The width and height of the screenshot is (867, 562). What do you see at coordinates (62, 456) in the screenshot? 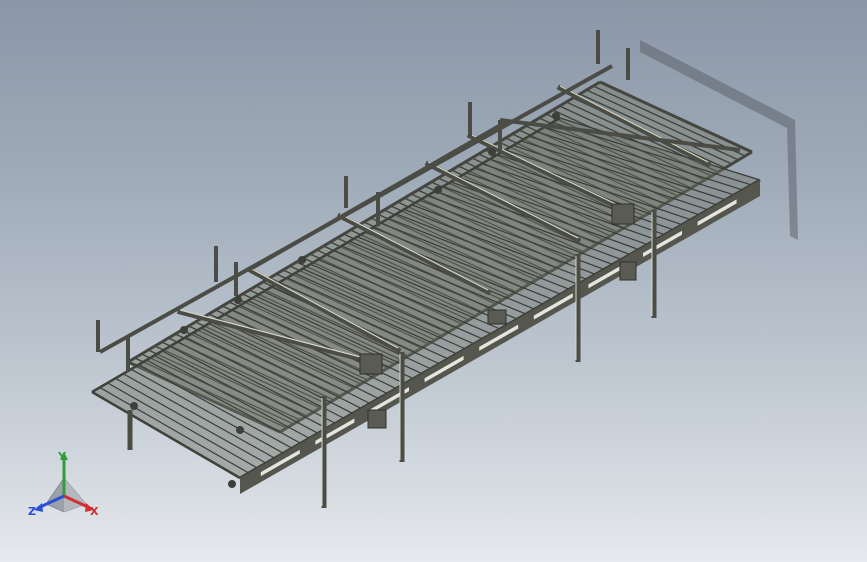
I see `y-axis-label: Y` at bounding box center [62, 456].